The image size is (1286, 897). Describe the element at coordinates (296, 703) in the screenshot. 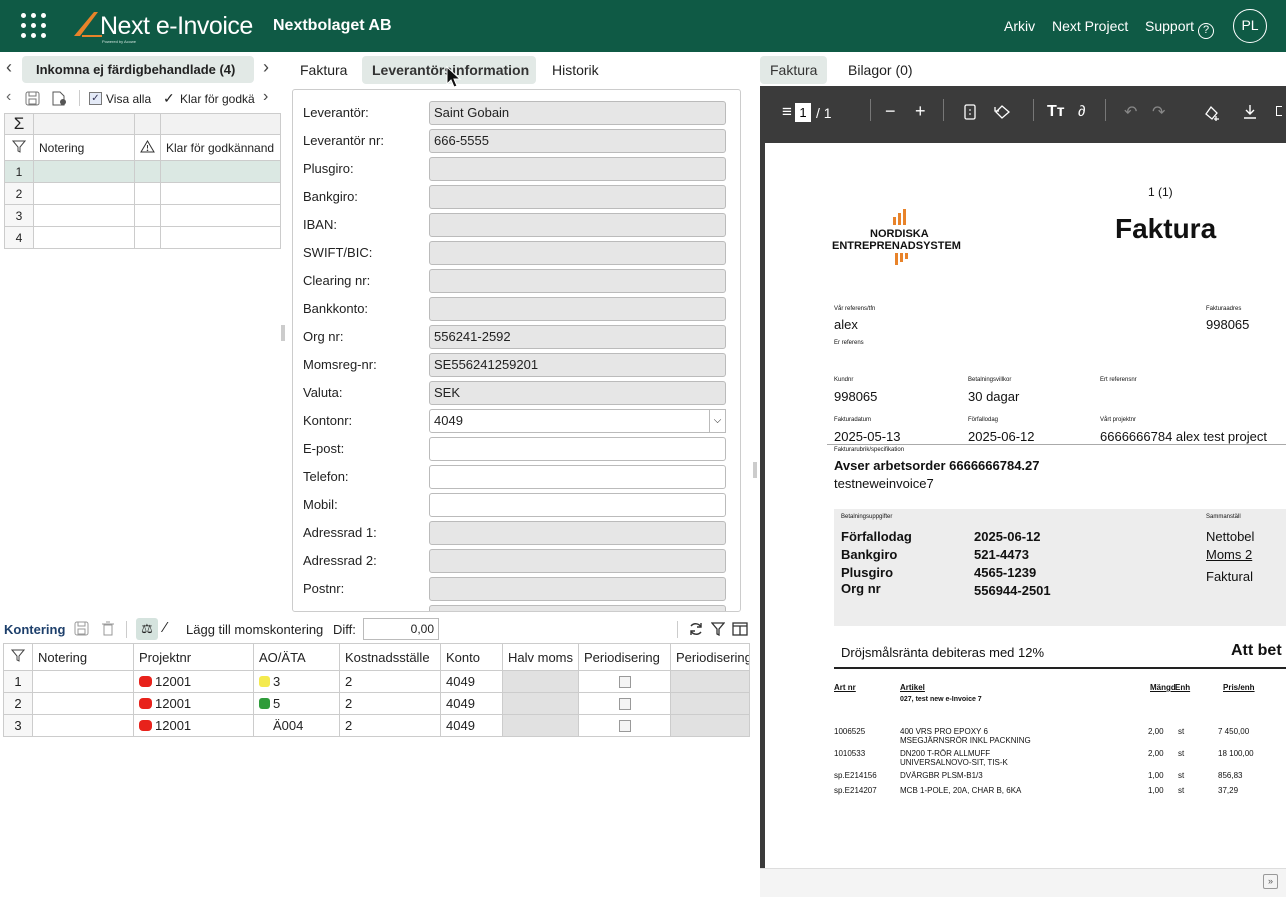

I see `cell-ao-ata: 5` at that location.